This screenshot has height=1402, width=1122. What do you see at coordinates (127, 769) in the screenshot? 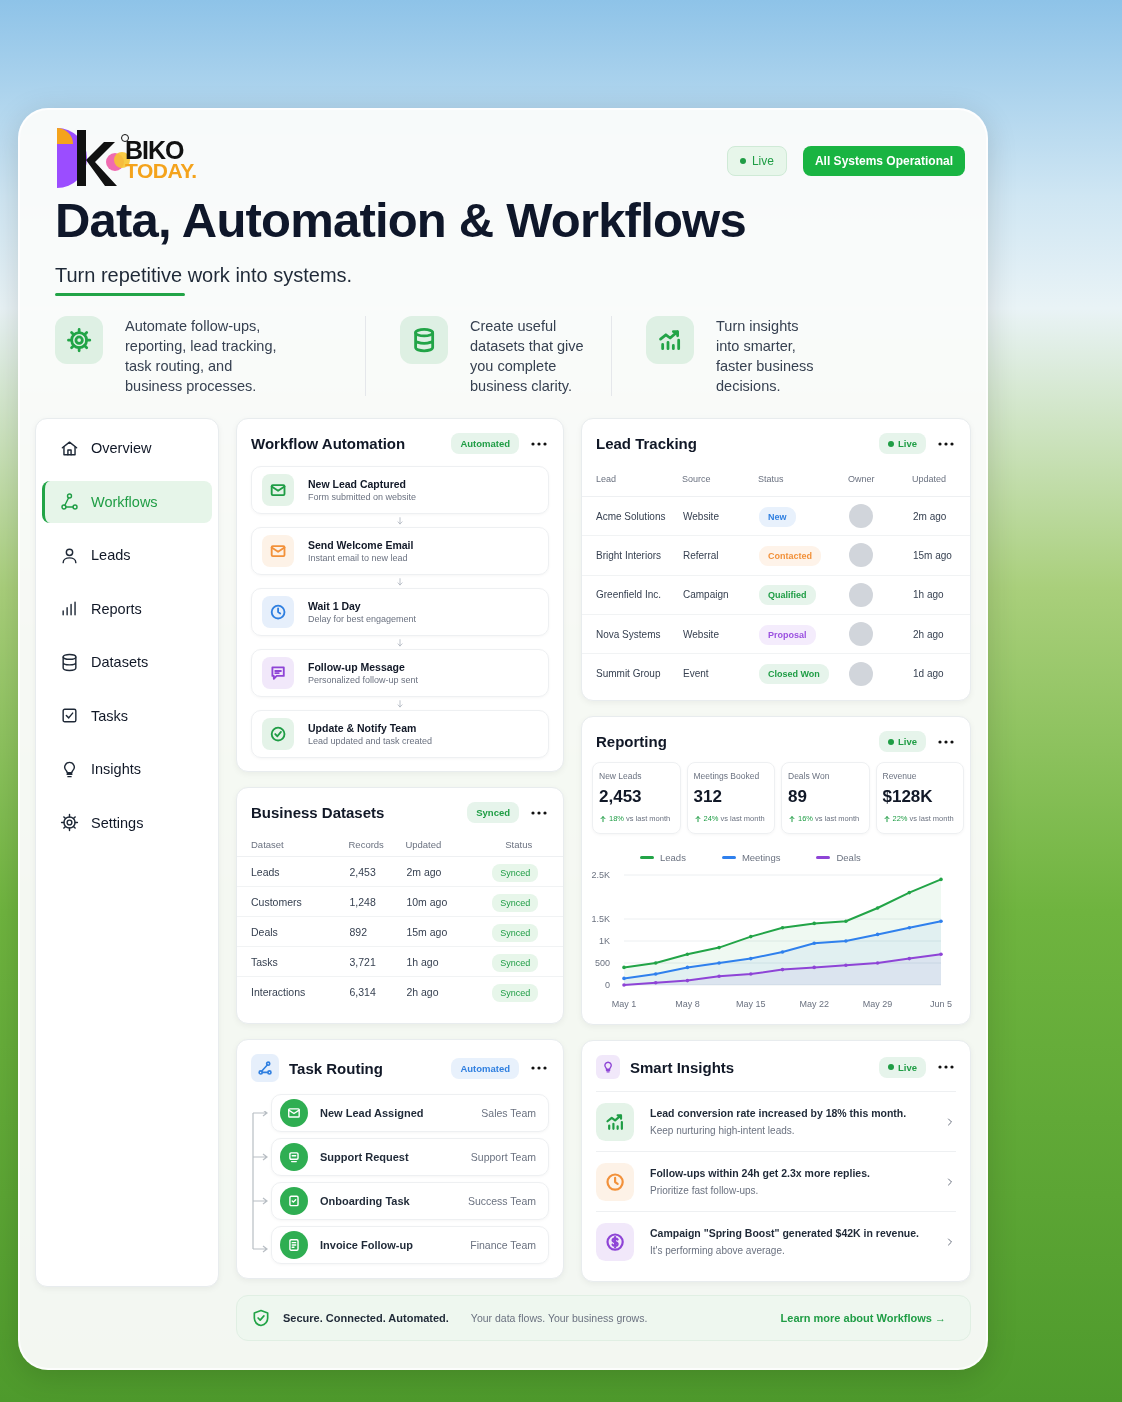
I see `sidebar-item: Insights` at bounding box center [127, 769].